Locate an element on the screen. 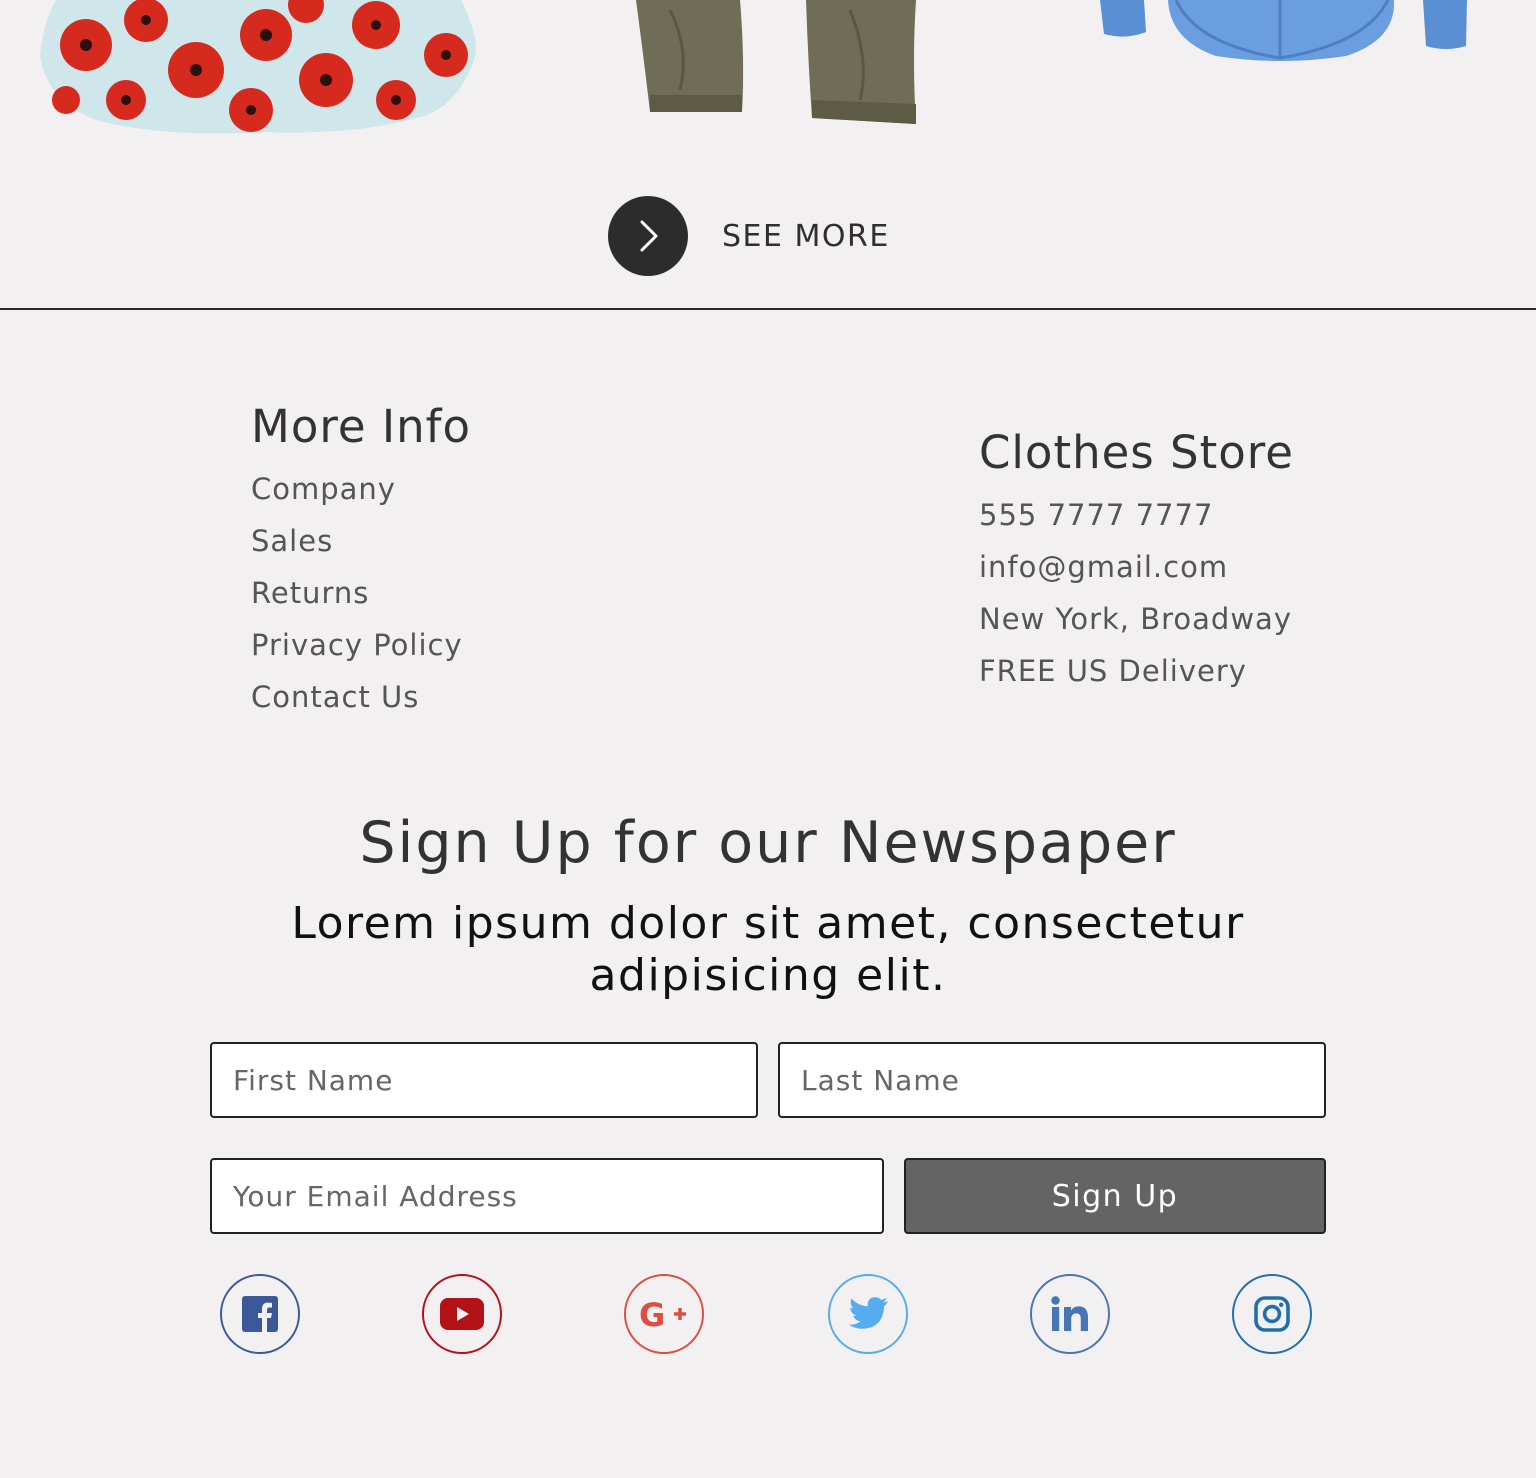 The image size is (1536, 1478). product-strip is located at coordinates (768, 75).